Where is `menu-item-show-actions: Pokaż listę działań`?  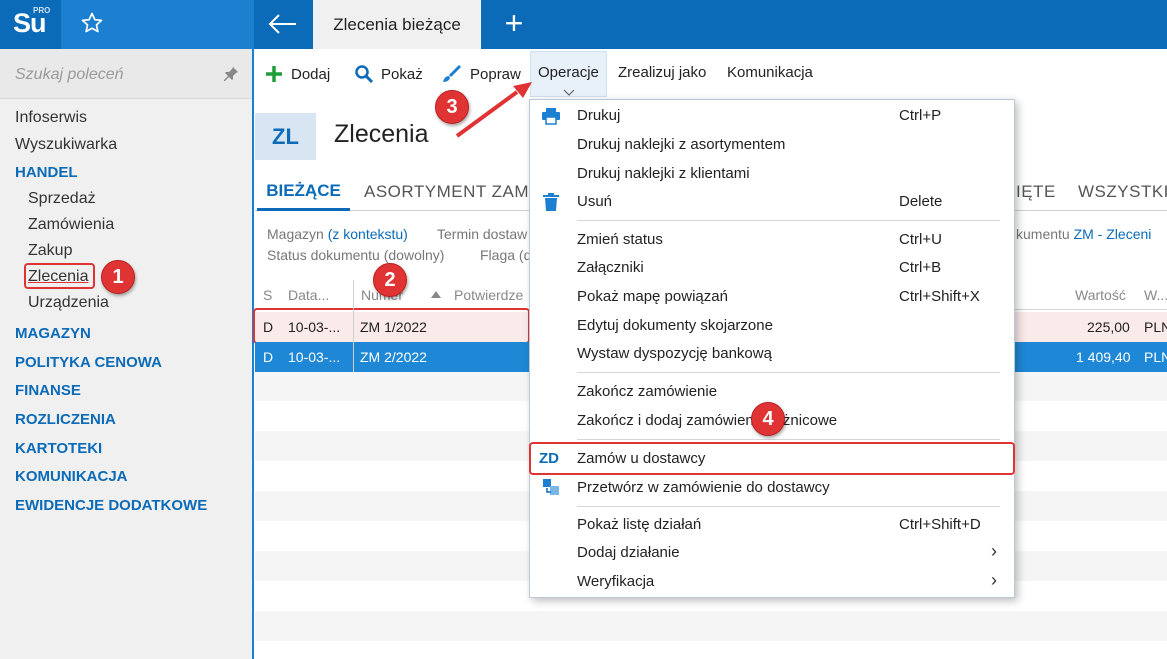
menu-item-show-actions: Pokaż listę działań is located at coordinates (639, 524).